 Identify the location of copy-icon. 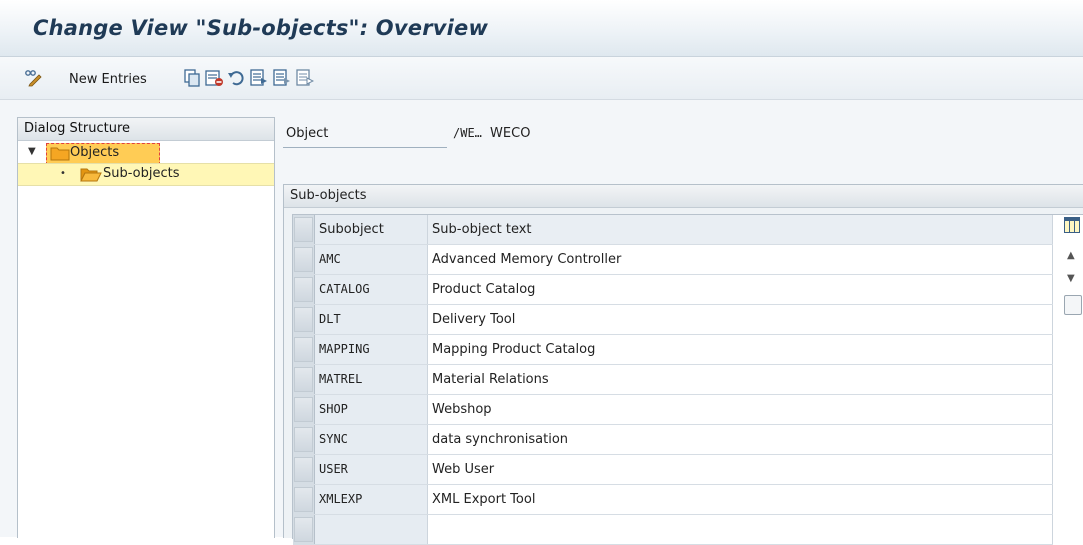
(192, 78).